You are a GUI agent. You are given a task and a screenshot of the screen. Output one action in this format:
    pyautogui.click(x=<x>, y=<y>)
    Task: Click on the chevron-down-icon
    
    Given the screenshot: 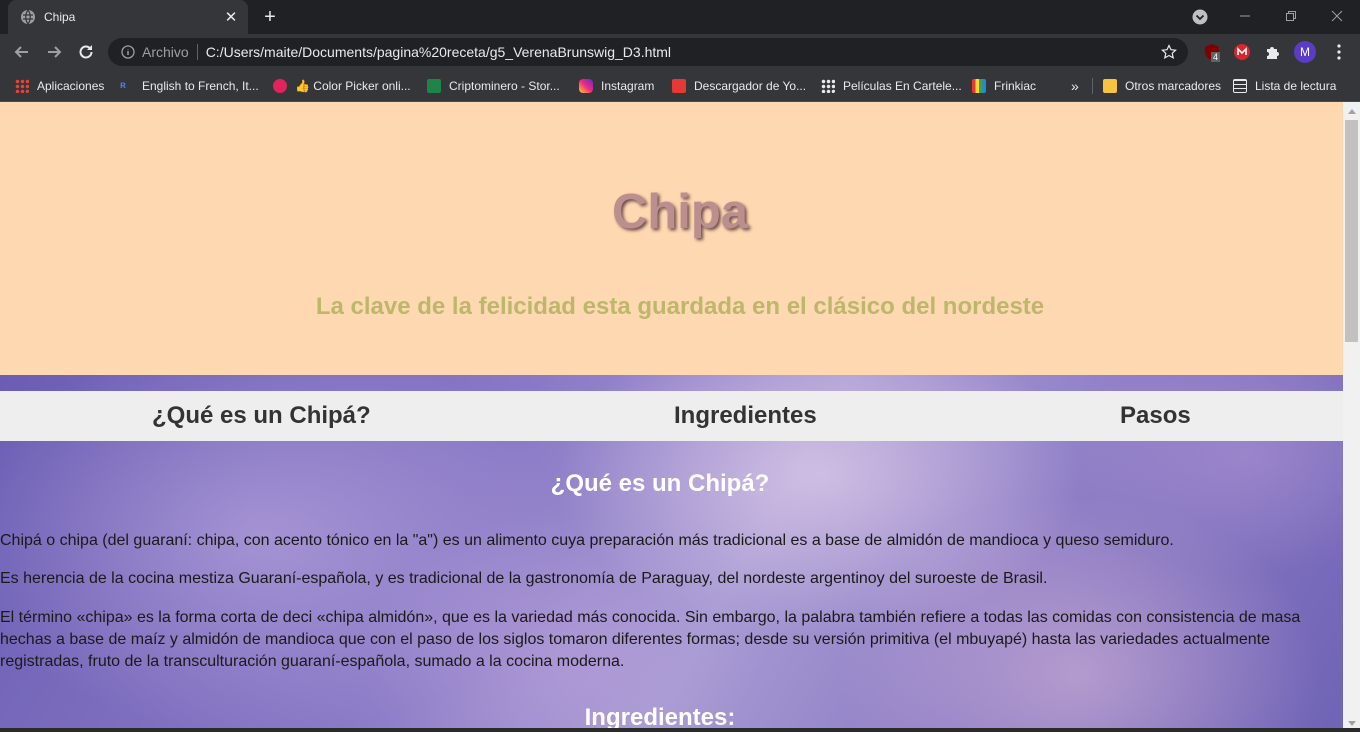 What is the action you would take?
    pyautogui.click(x=1200, y=17)
    